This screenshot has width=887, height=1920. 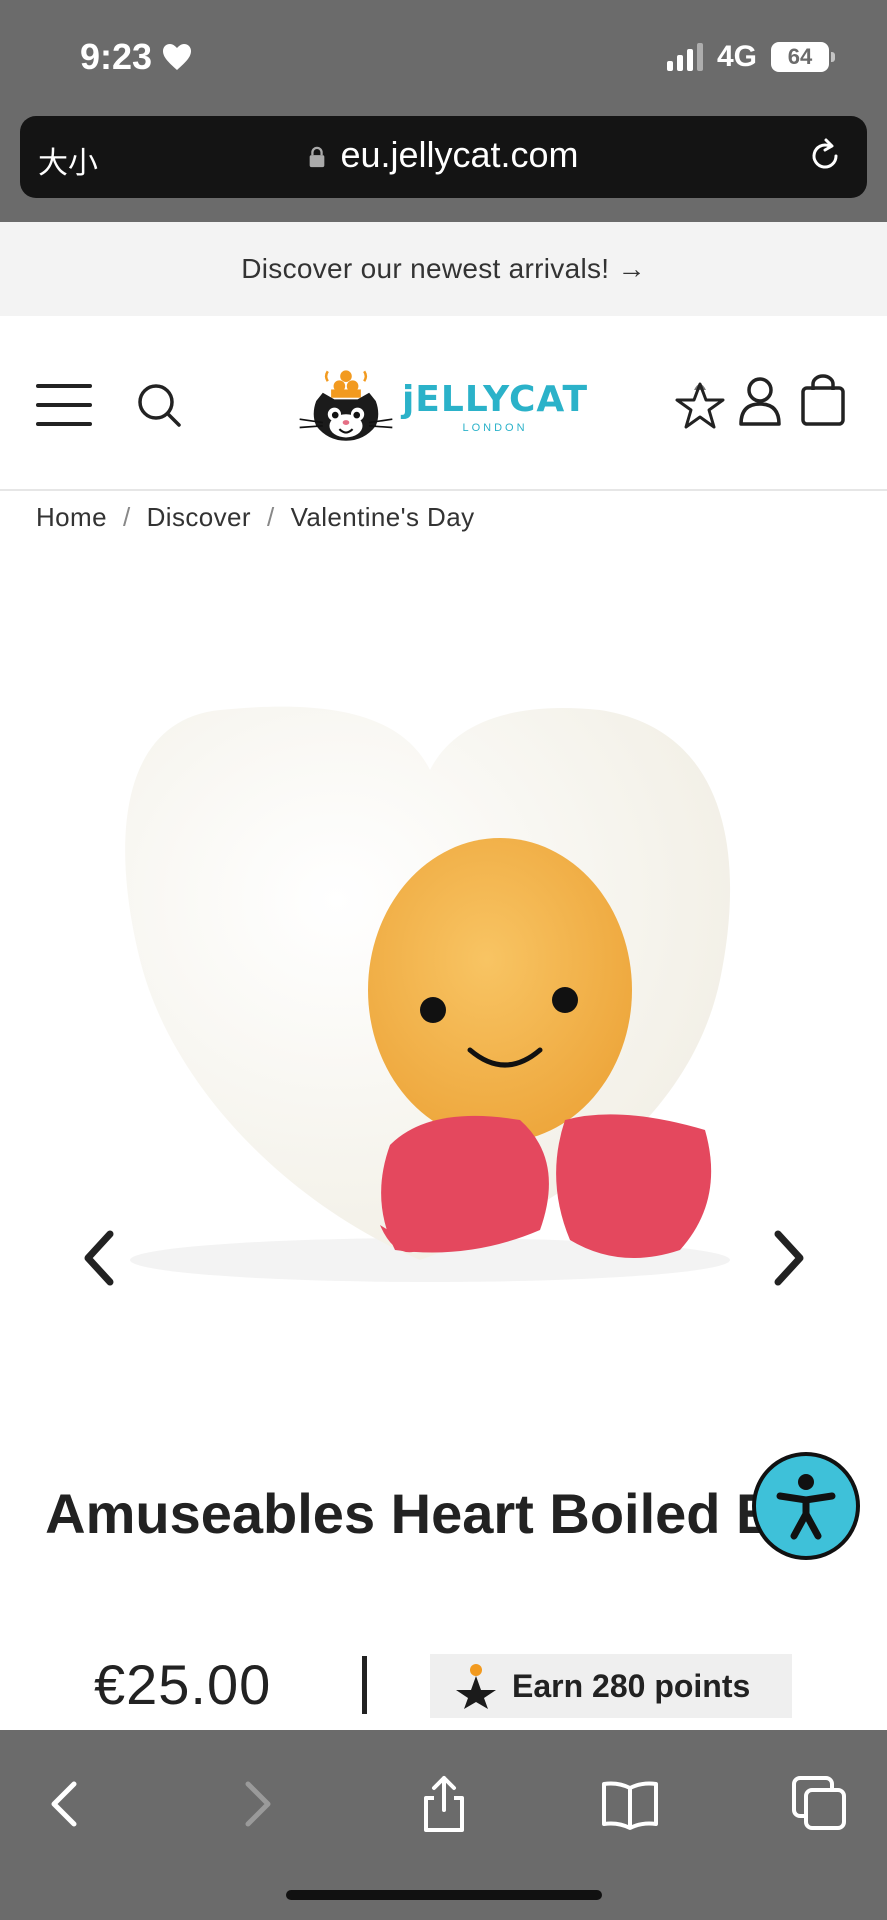 I want to click on chevron-right-icon, so click(x=790, y=1258).